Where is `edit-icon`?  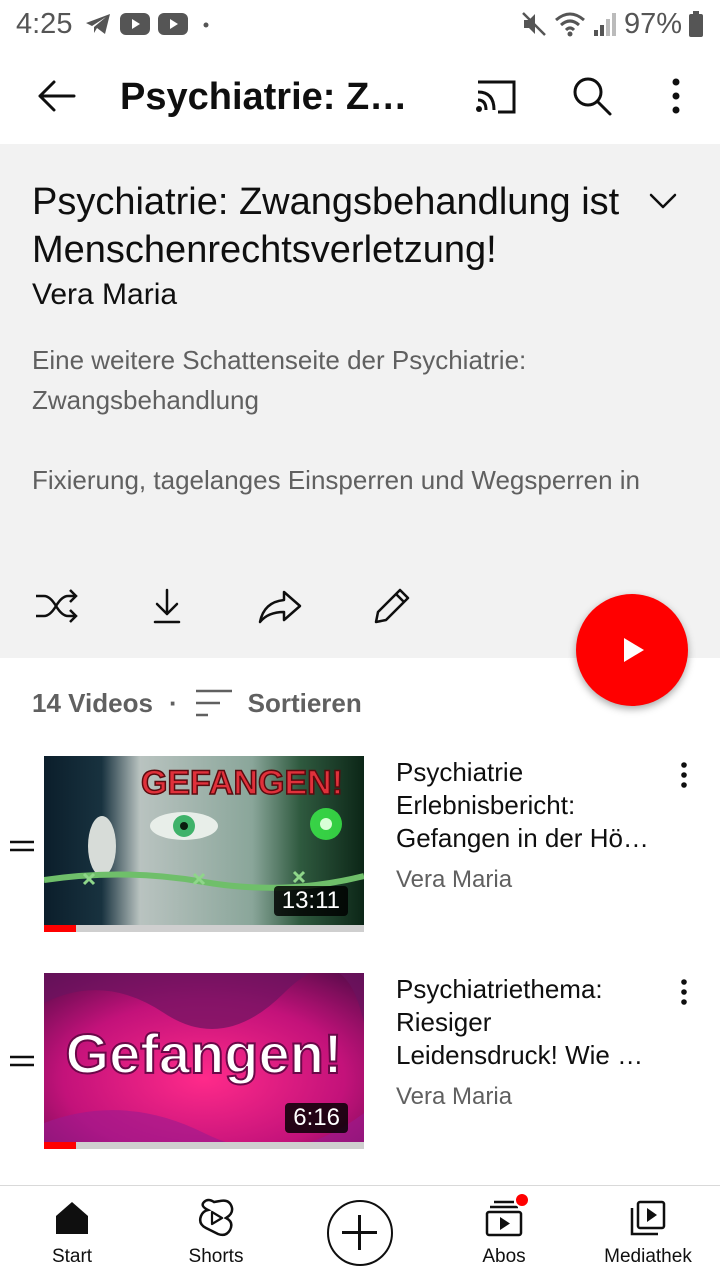 edit-icon is located at coordinates (392, 606).